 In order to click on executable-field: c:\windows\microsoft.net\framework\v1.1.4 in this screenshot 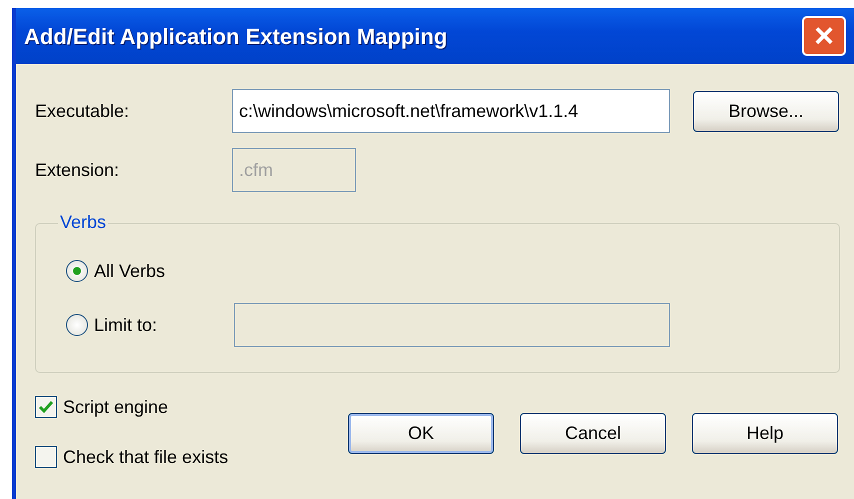, I will do `click(451, 111)`.